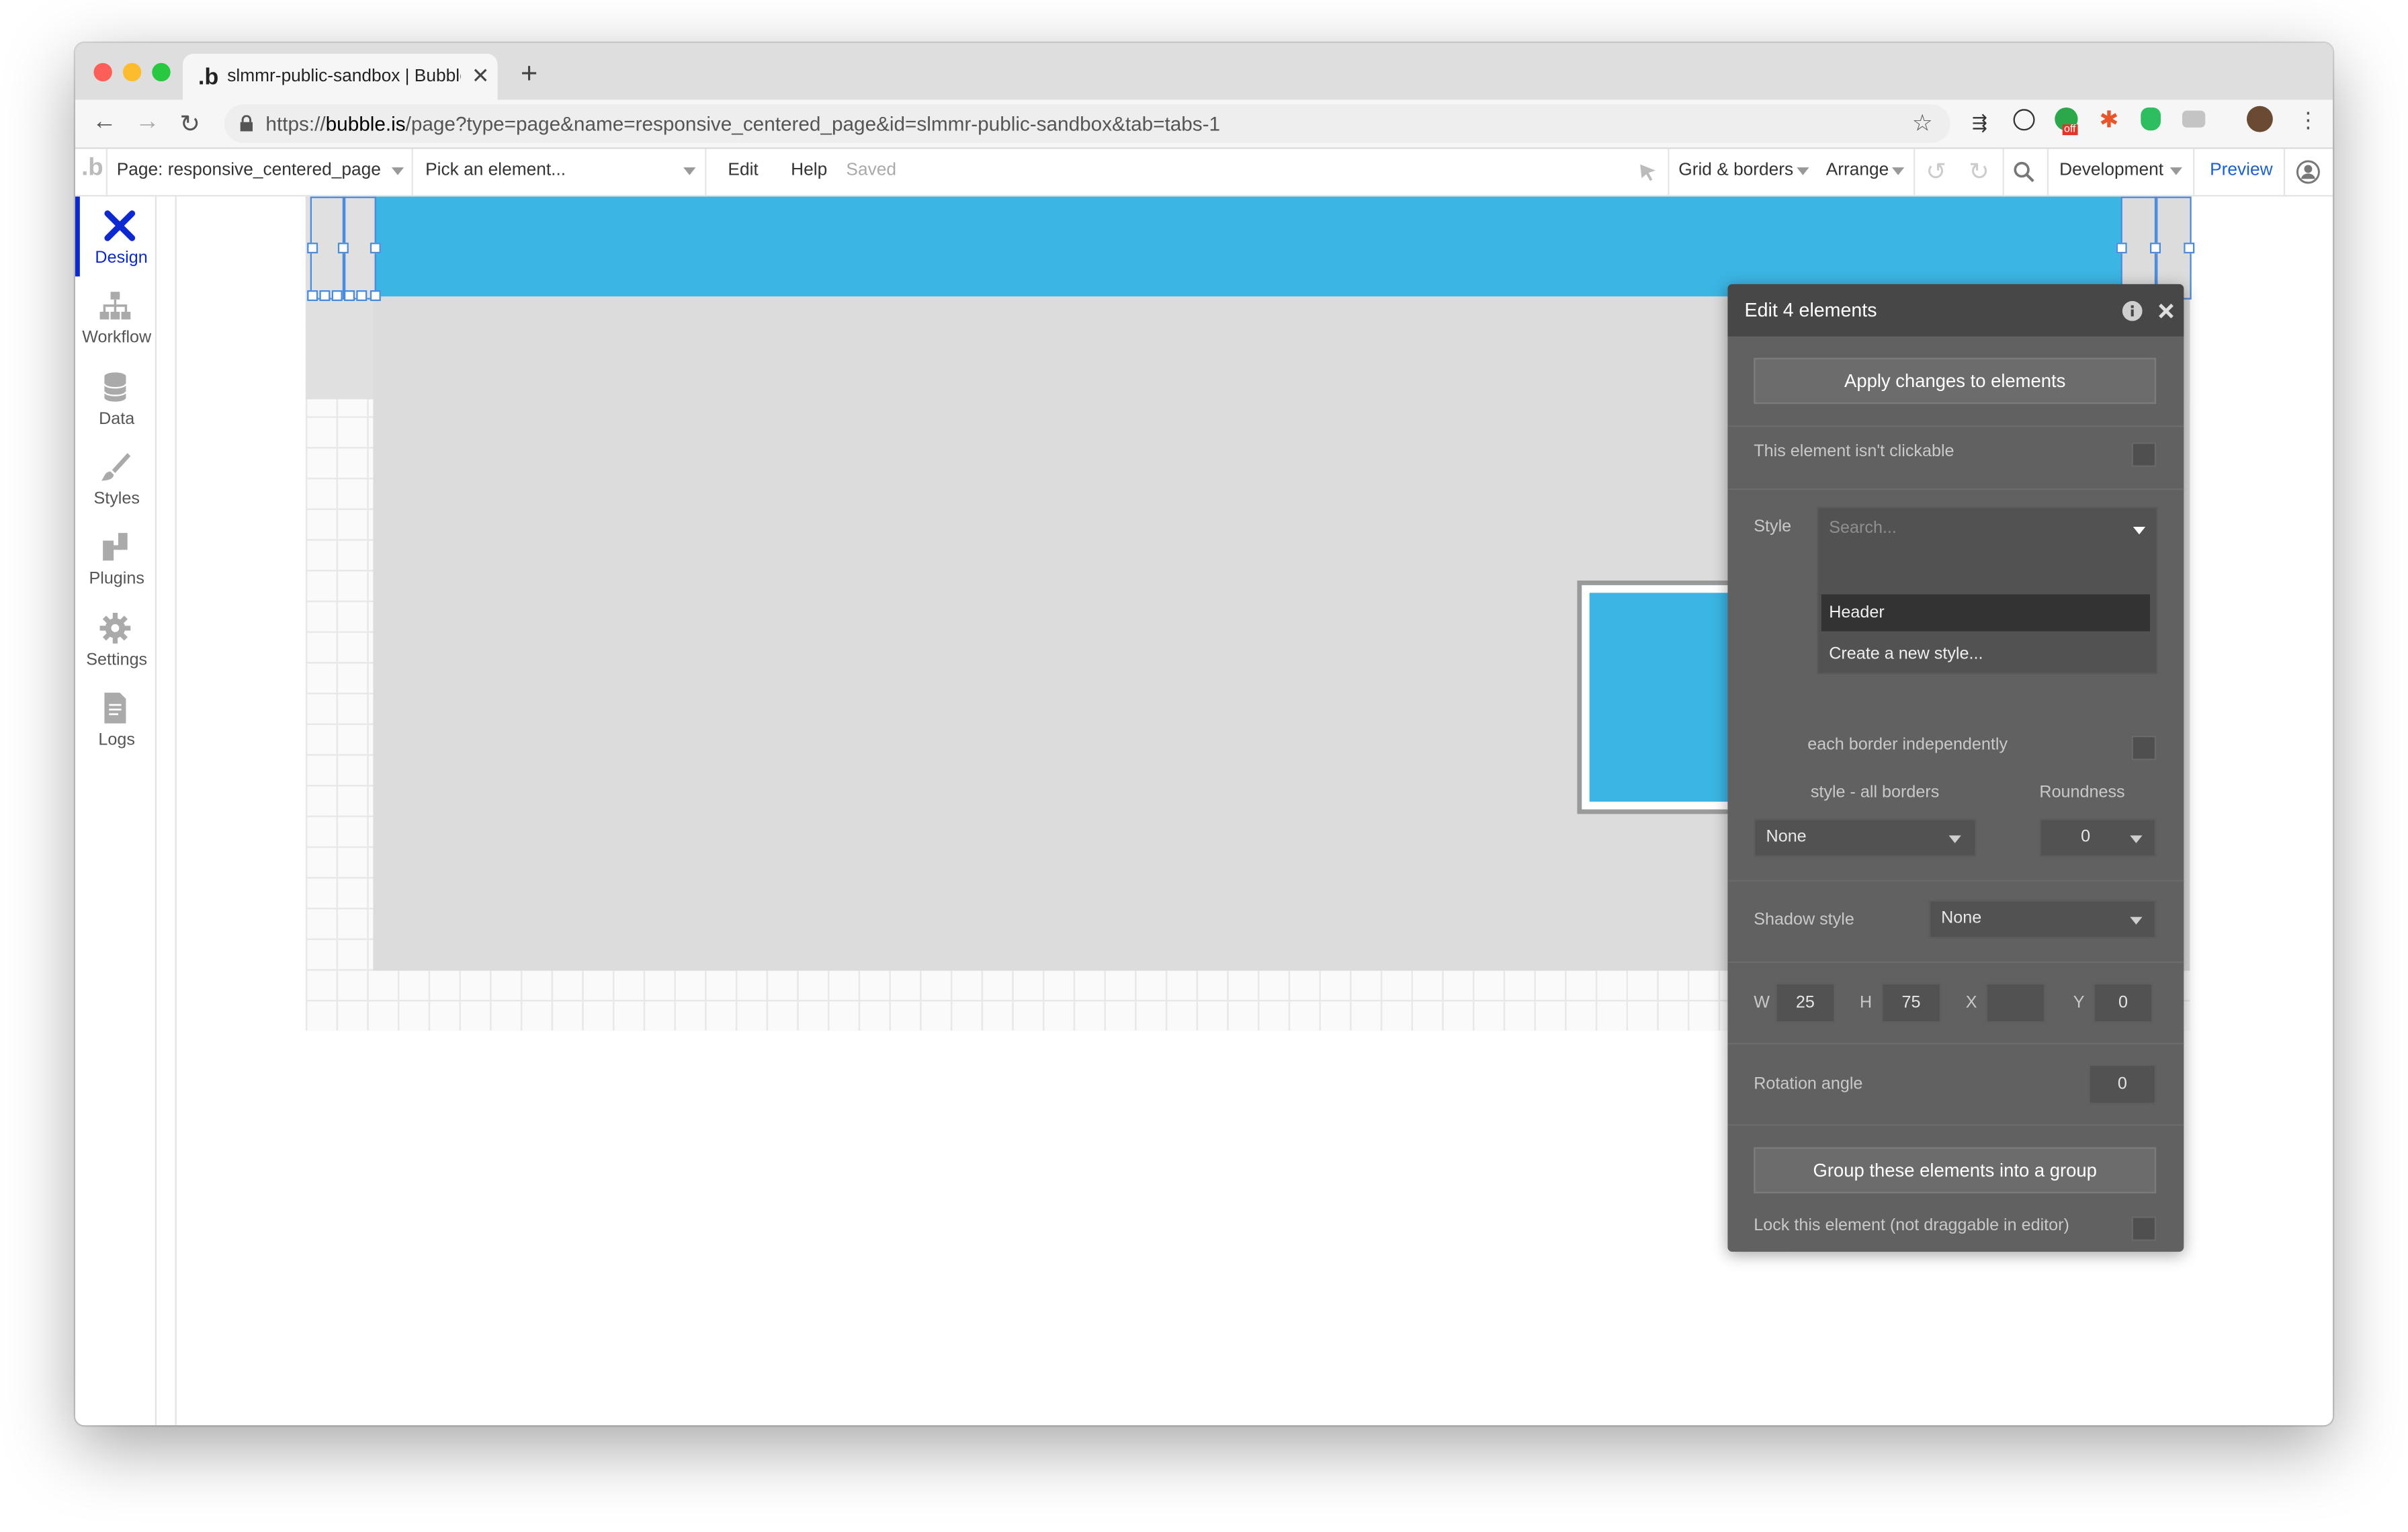 Image resolution: width=2408 pixels, height=1532 pixels. I want to click on extension-icon: ⇶, so click(1979, 123).